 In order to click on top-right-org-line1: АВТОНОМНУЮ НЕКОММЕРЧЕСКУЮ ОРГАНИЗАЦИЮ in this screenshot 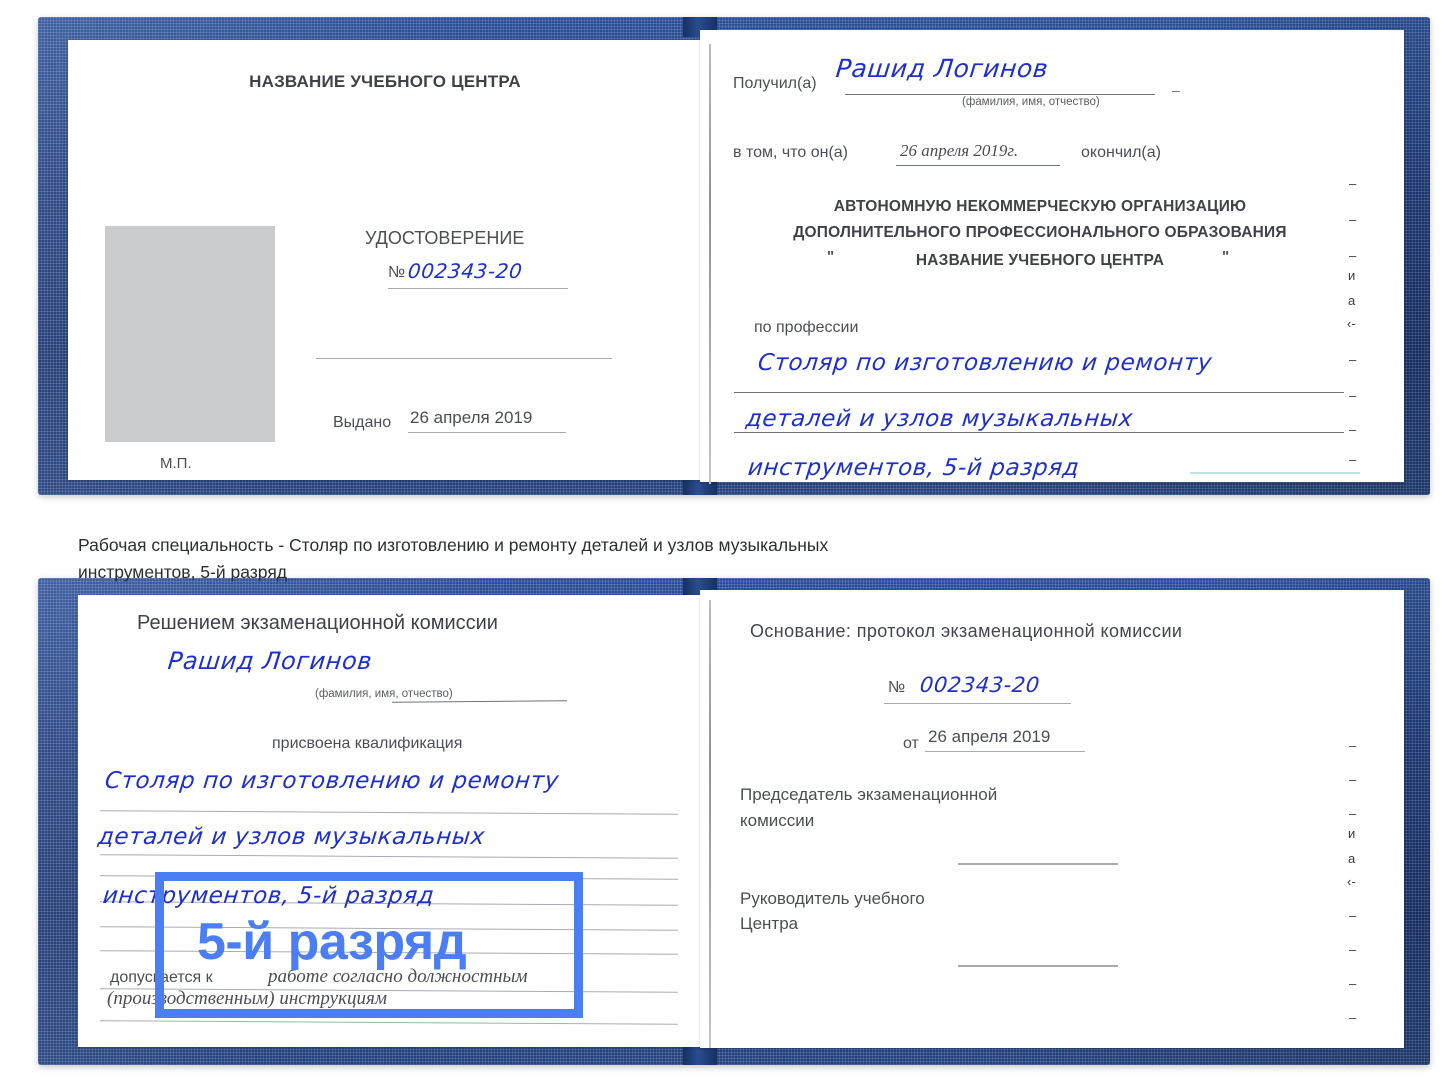, I will do `click(1040, 206)`.